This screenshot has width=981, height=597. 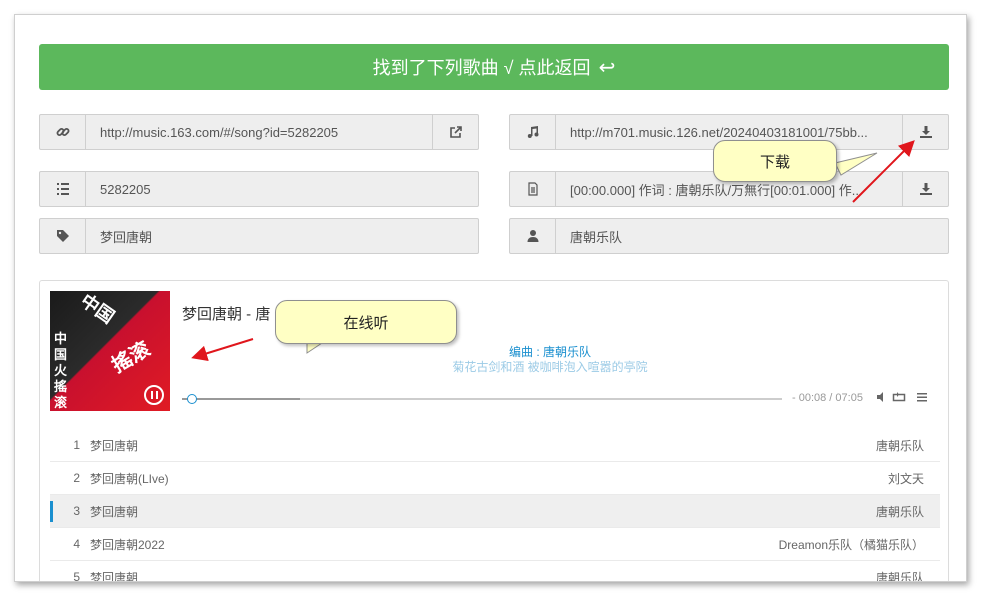 I want to click on track-number: 4, so click(x=76, y=544).